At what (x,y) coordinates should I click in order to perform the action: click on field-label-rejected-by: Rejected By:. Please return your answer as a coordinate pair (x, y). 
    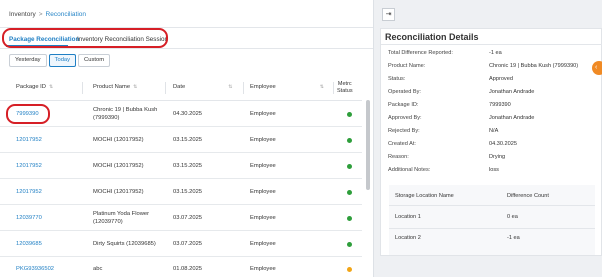
    Looking at the image, I should click on (404, 131).